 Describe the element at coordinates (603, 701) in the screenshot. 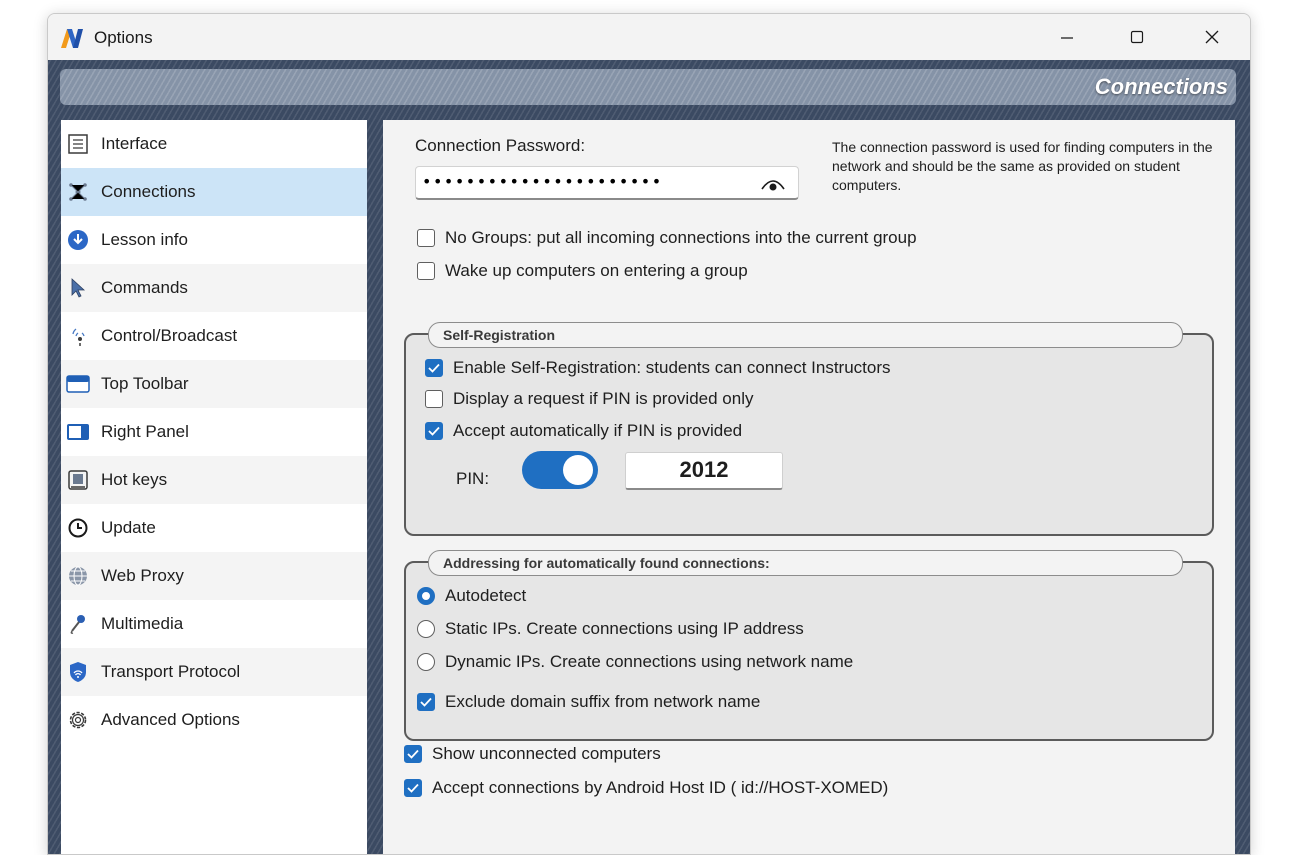

I see `checkbox-label: Exclude domain suffix from network name` at that location.